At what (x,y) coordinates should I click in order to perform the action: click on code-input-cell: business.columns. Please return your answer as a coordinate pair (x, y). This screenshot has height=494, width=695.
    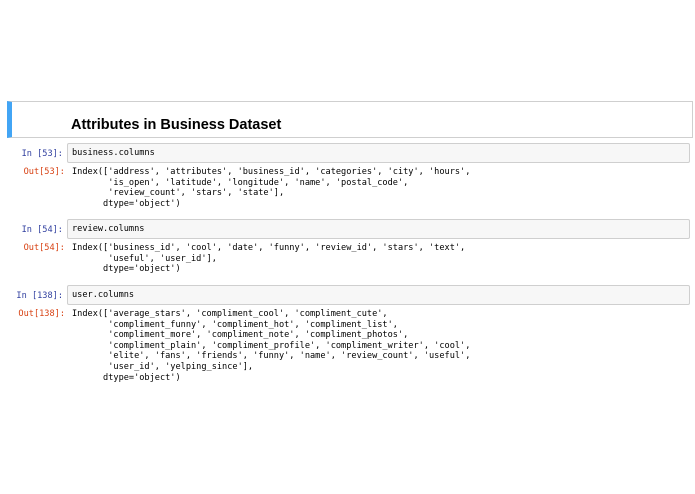
    Looking at the image, I should click on (378, 153).